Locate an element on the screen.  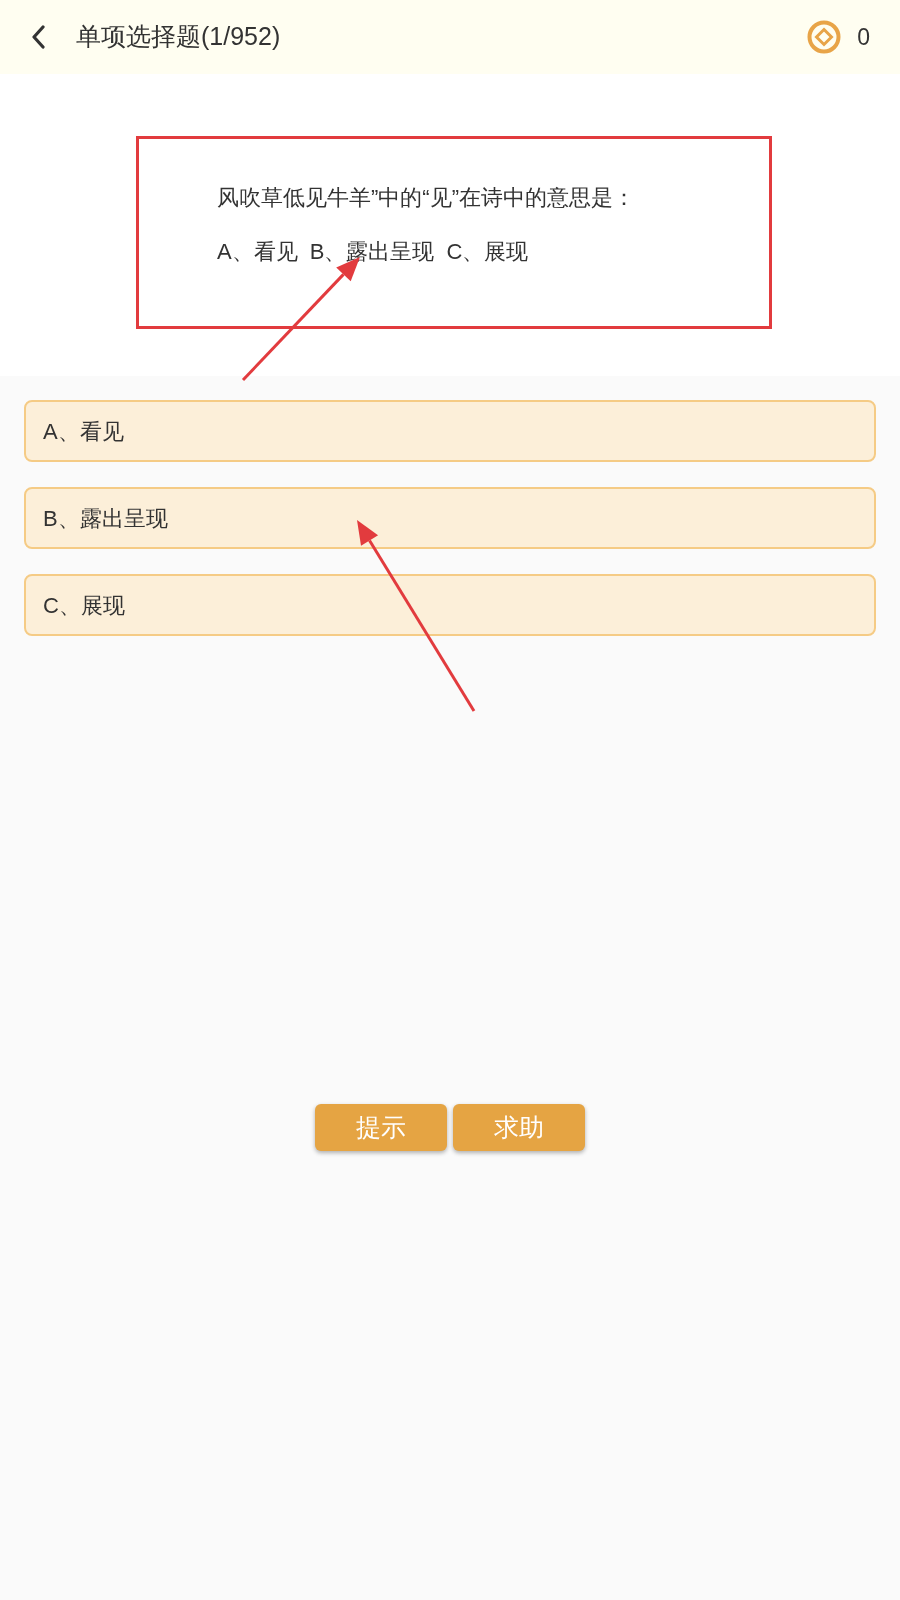
choice-text: A、看见 is located at coordinates (257, 252).